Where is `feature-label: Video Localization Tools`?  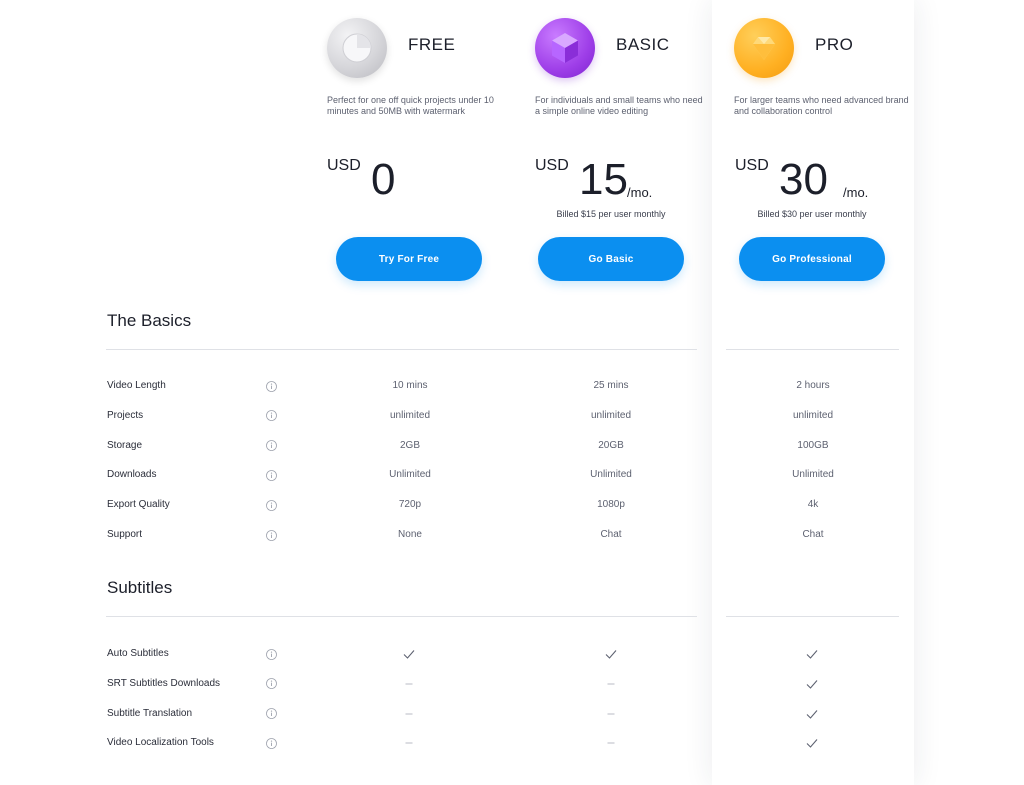
feature-label: Video Localization Tools is located at coordinates (160, 743).